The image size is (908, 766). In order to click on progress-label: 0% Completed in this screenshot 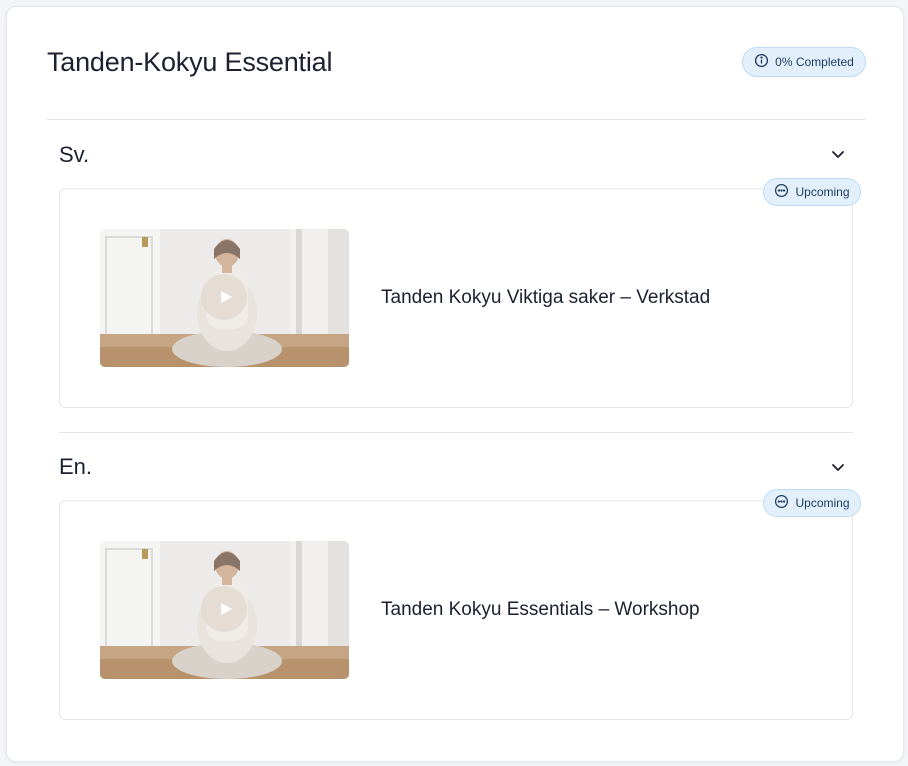, I will do `click(814, 62)`.